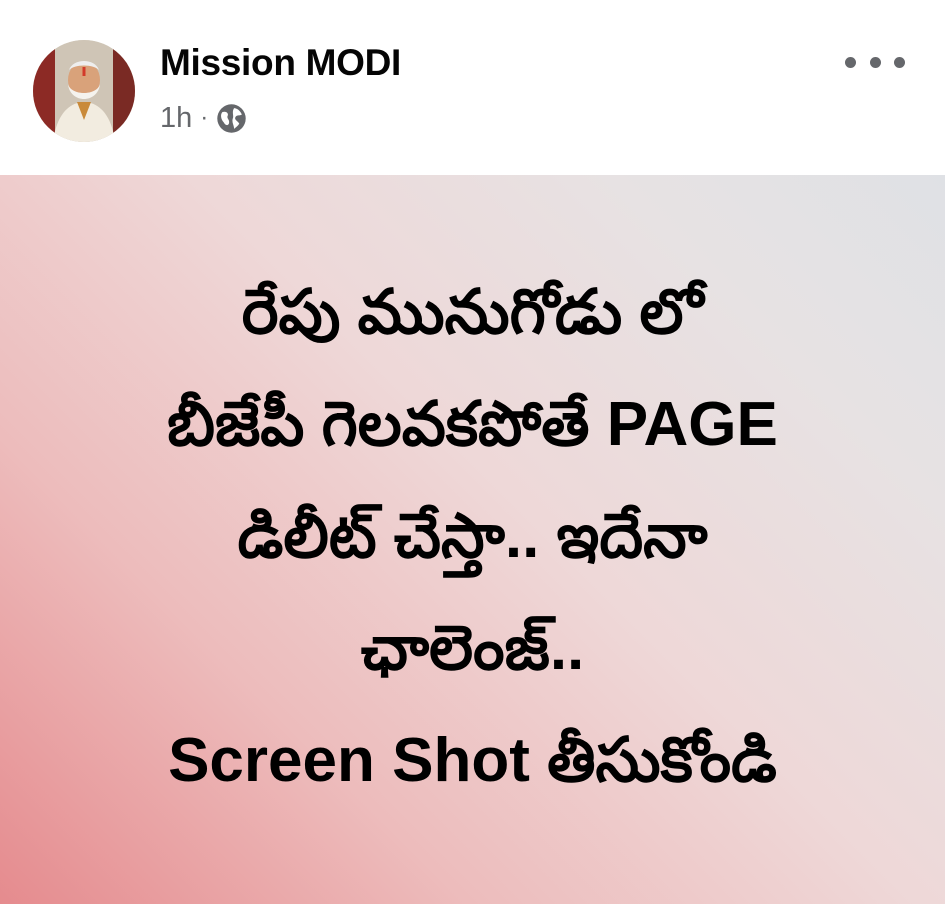 This screenshot has height=904, width=945. Describe the element at coordinates (472, 312) in the screenshot. I see `post-line: రేపు మునుగోడు లో` at that location.